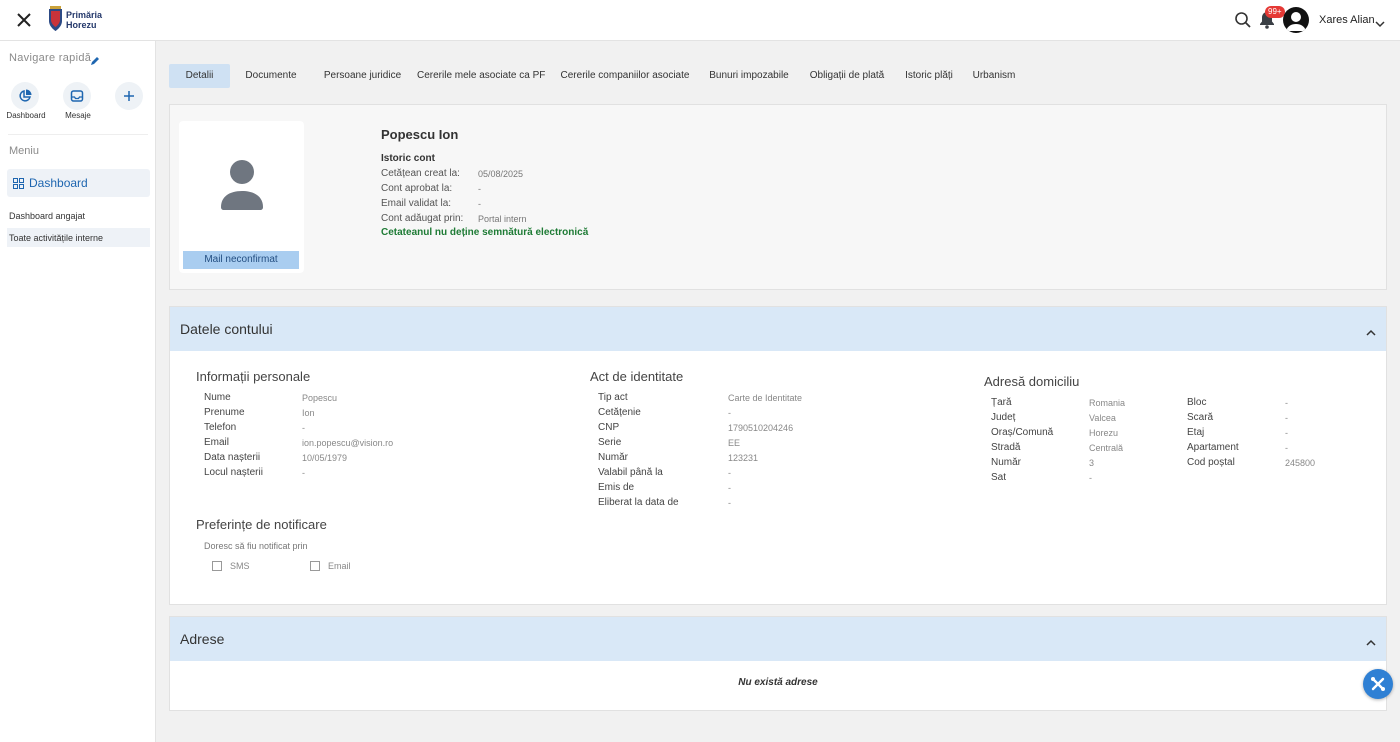 The image size is (1400, 742). I want to click on pencil-icon, so click(95, 62).